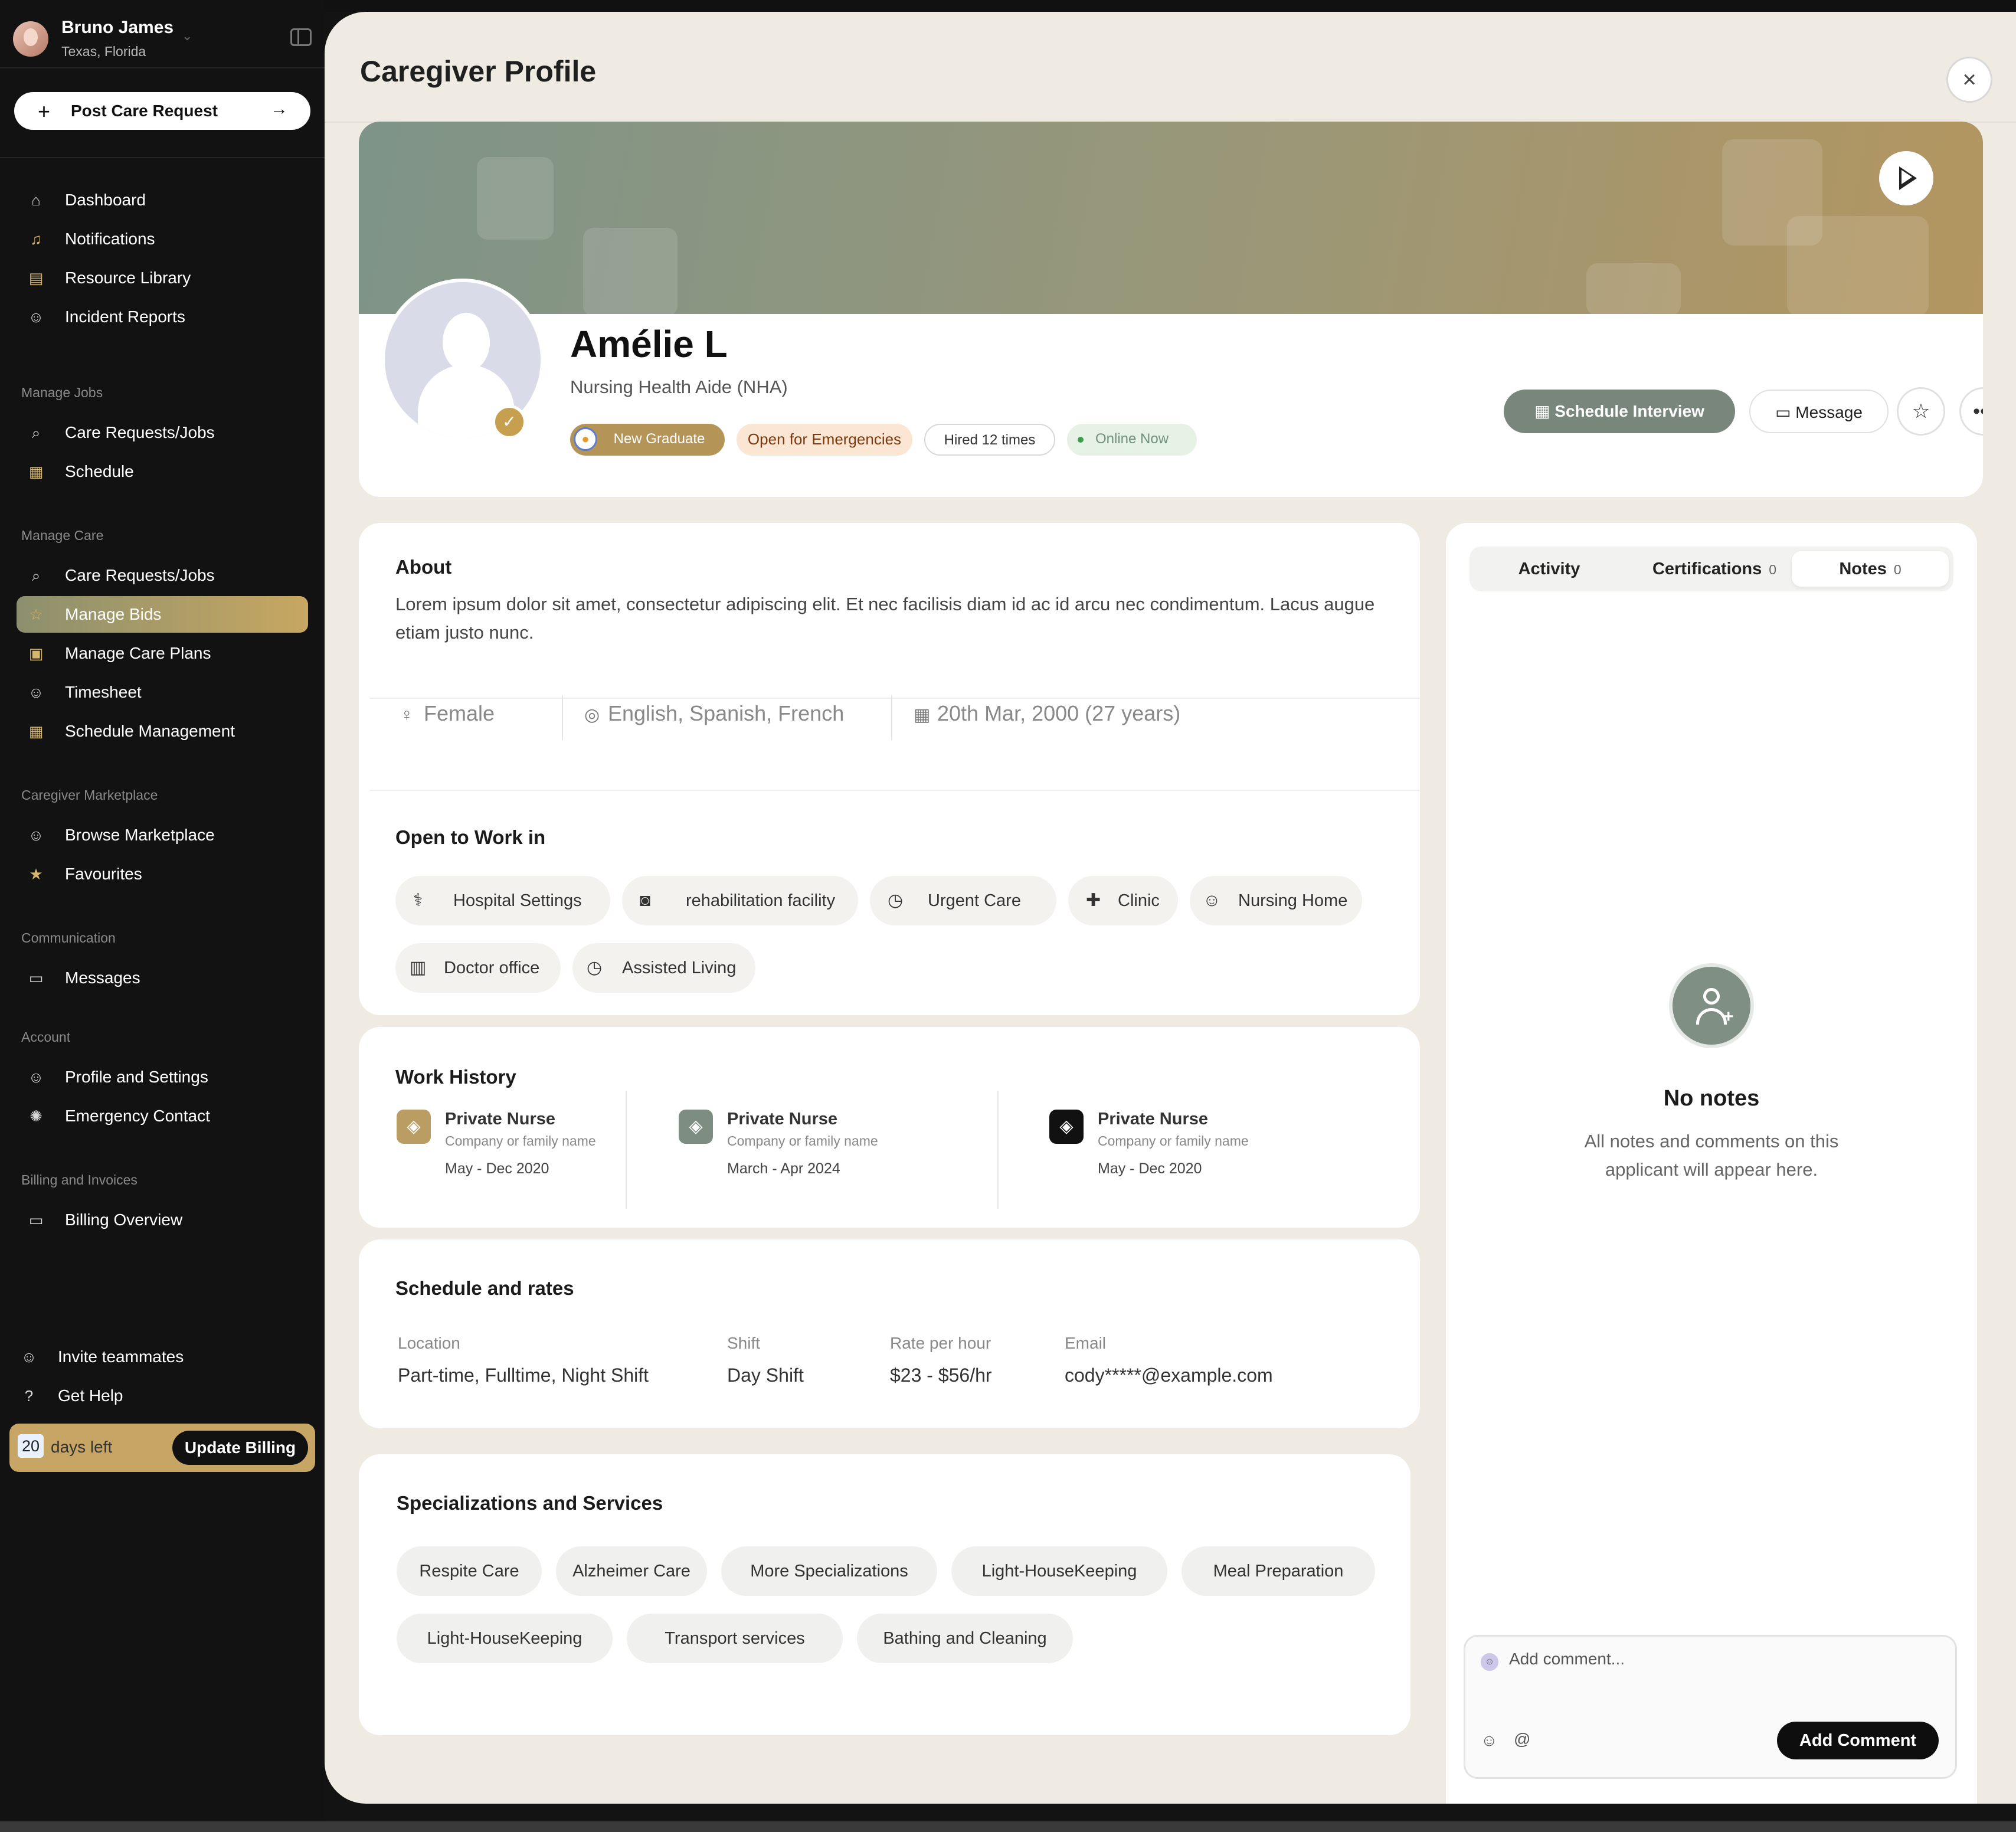  I want to click on hired-count-badge: Hired 12 times, so click(989, 440).